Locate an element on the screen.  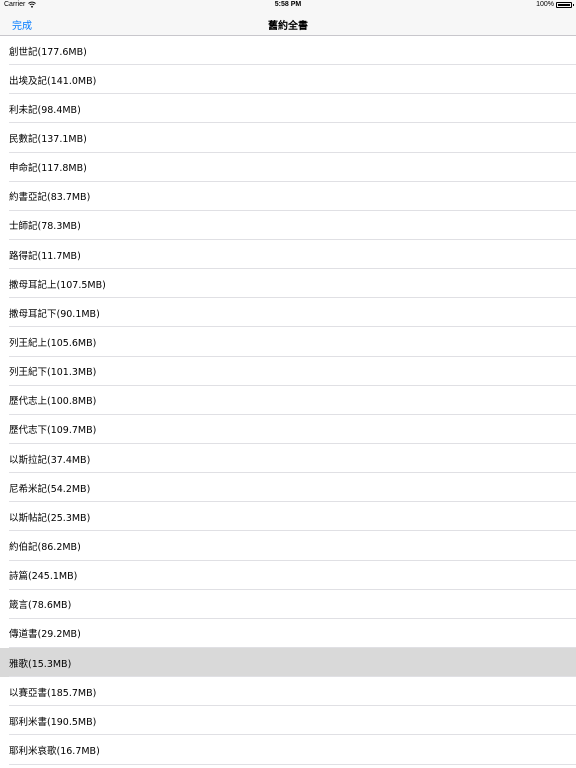
navigation-bar: 完成 舊約全書 is located at coordinates (288, 24).